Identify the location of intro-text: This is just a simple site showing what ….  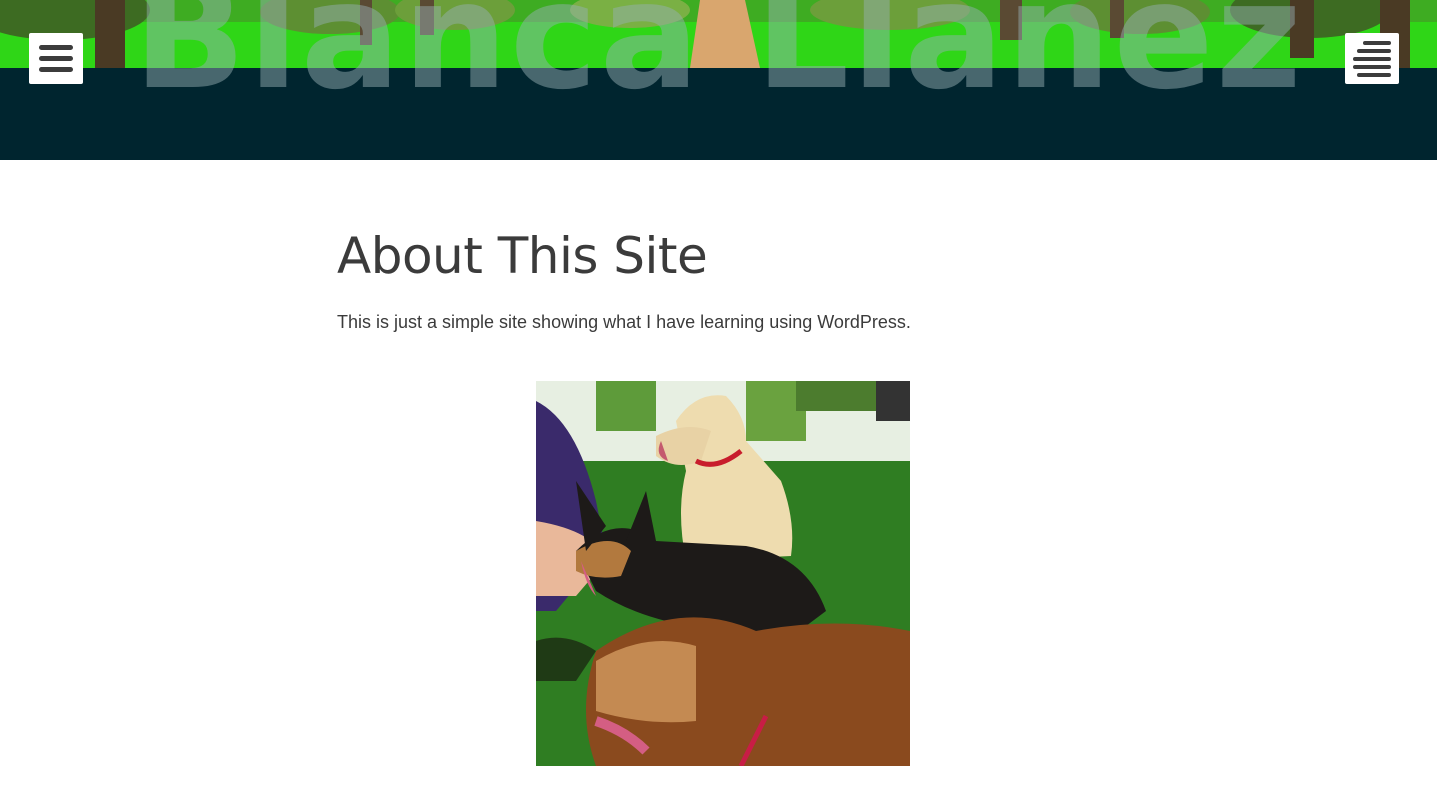
(624, 322).